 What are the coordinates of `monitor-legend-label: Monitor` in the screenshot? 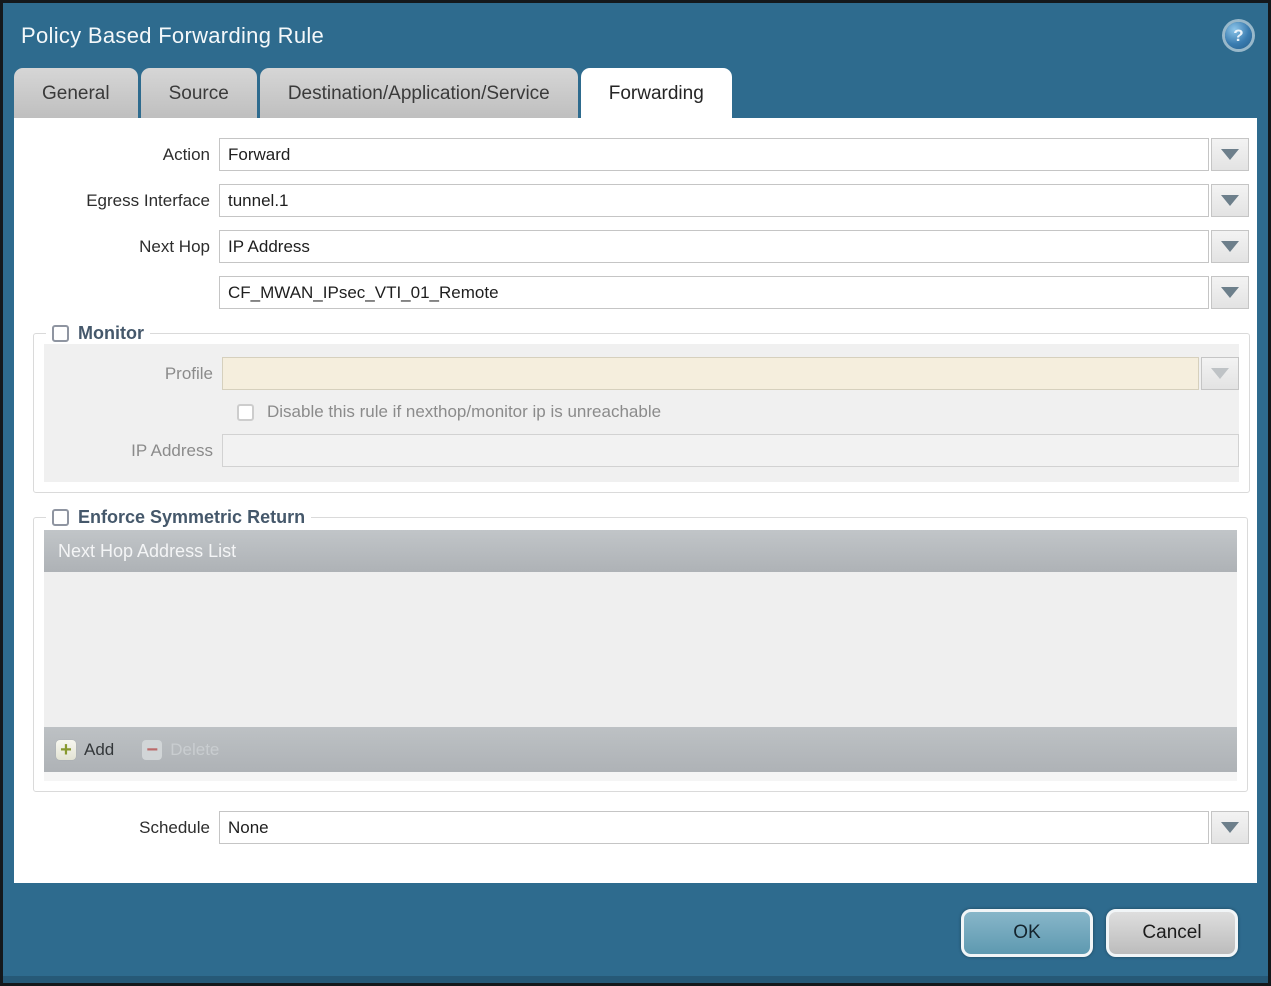 It's located at (111, 333).